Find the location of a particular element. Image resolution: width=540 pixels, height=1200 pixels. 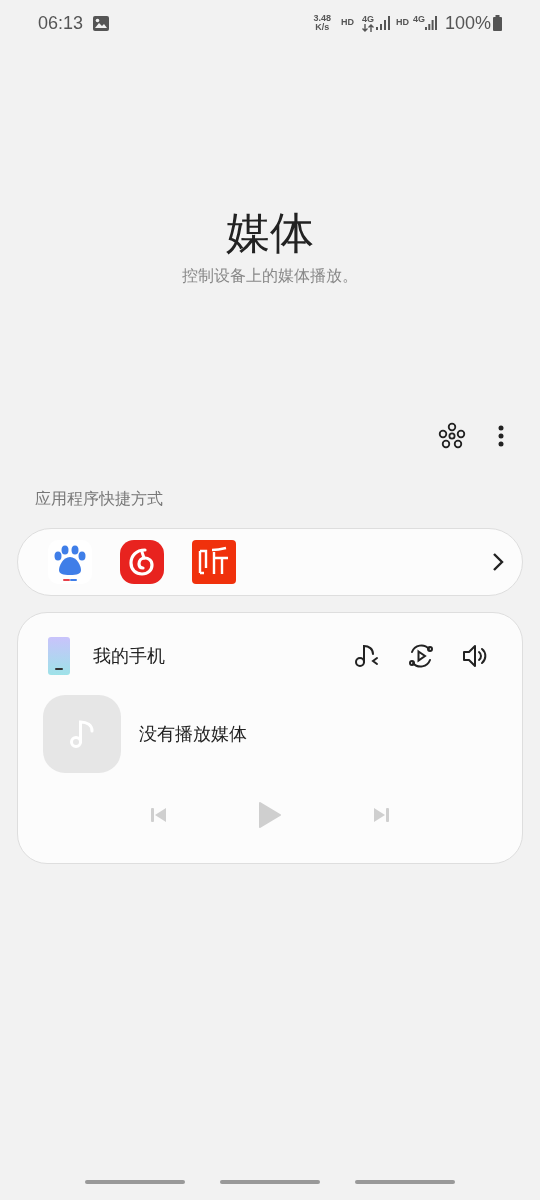

clock: 06:13 is located at coordinates (61, 23).